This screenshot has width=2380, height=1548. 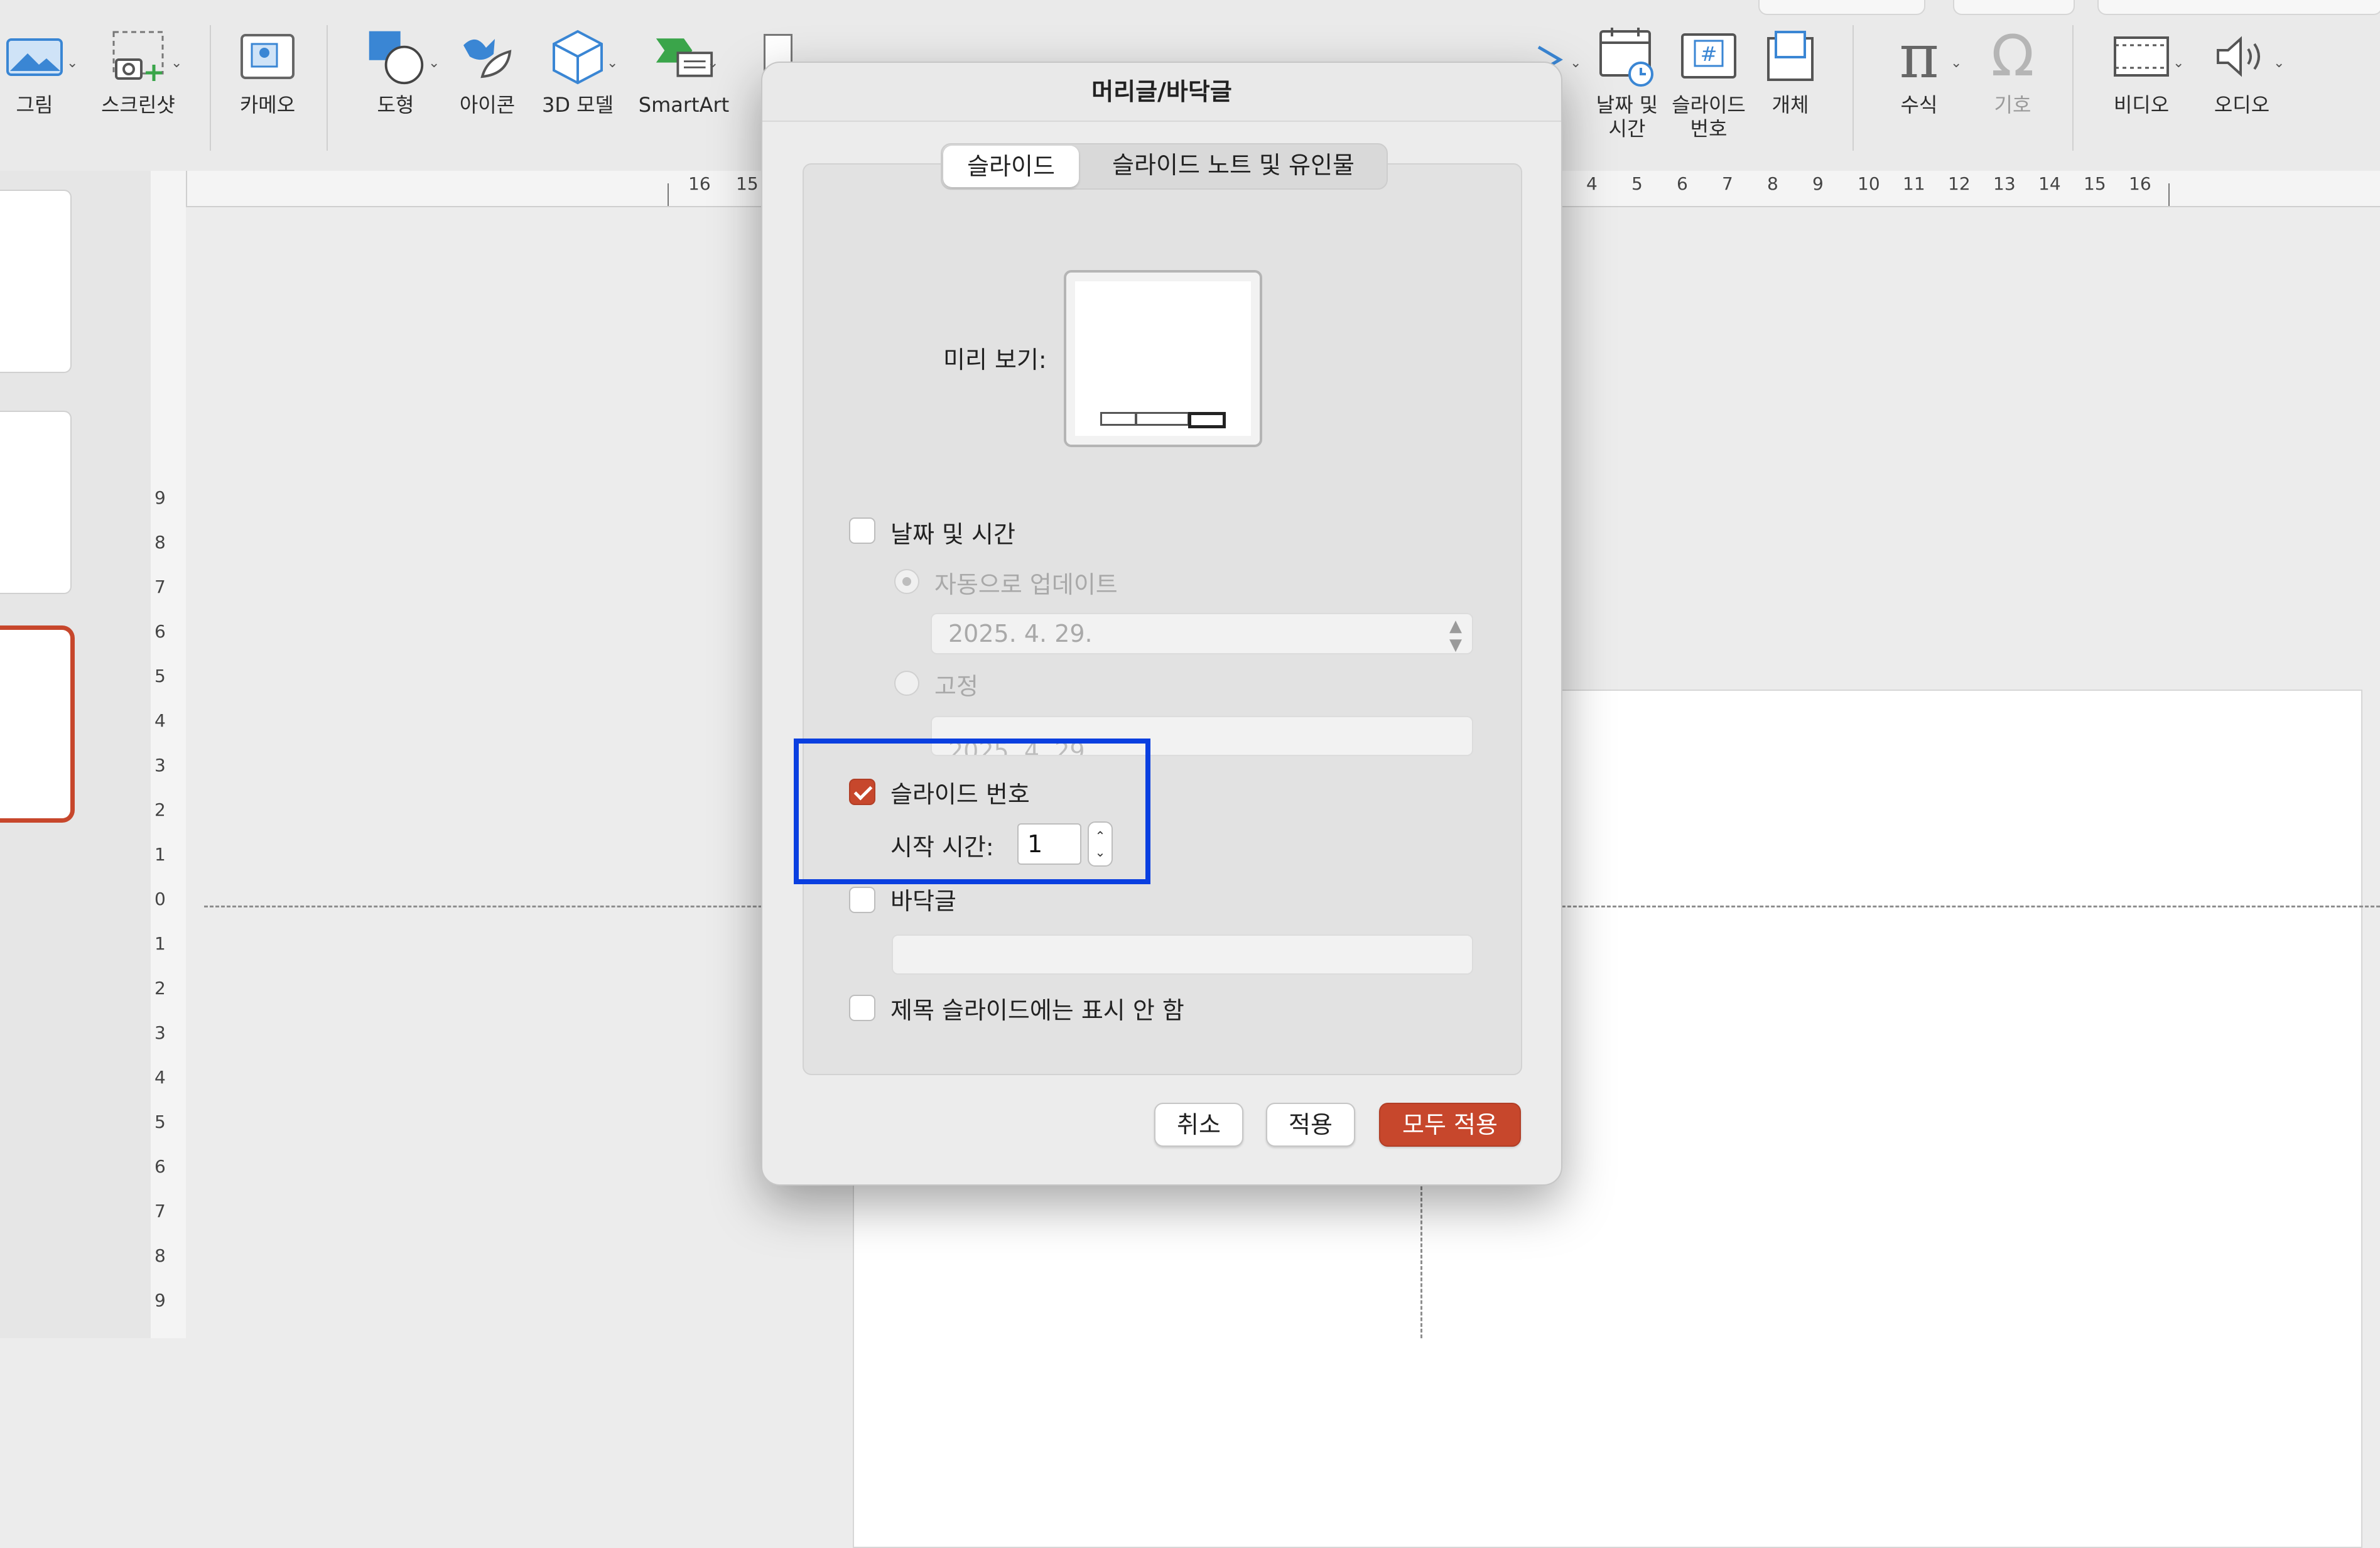 I want to click on preview-label: 미리 보기:, so click(x=995, y=360).